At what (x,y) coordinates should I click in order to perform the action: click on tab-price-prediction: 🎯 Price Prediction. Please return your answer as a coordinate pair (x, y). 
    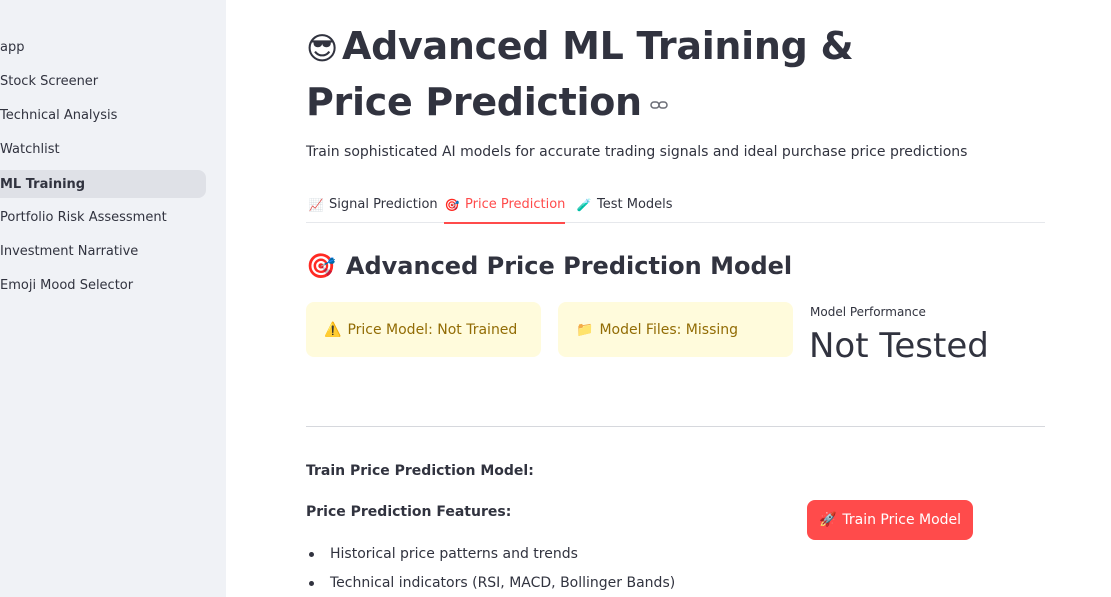
    Looking at the image, I should click on (505, 205).